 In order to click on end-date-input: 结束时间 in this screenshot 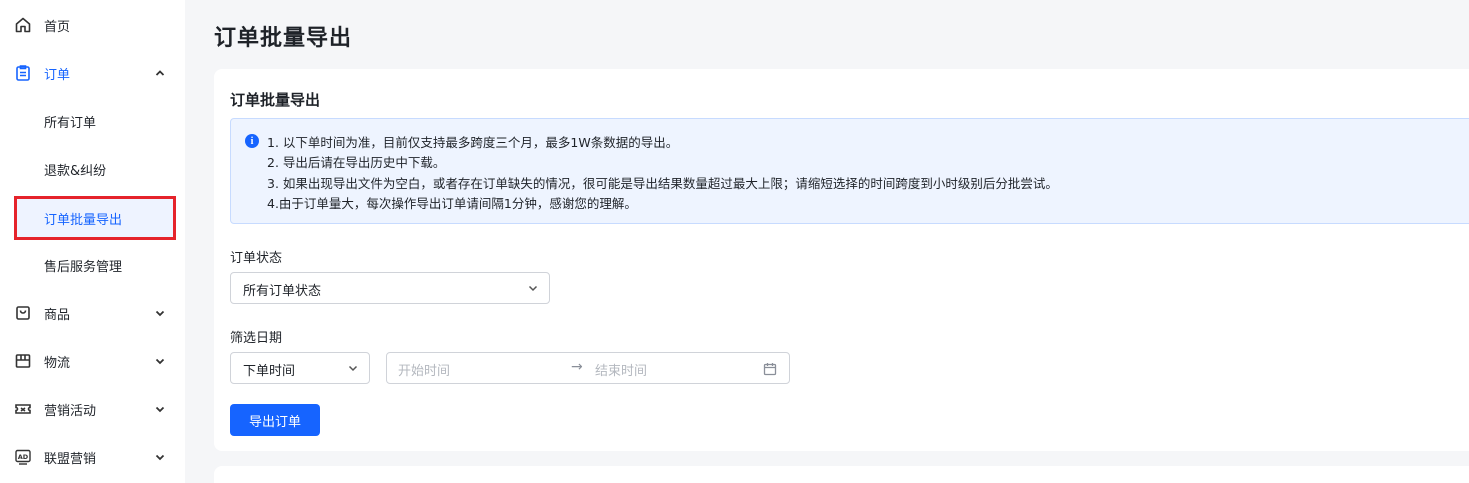, I will do `click(621, 369)`.